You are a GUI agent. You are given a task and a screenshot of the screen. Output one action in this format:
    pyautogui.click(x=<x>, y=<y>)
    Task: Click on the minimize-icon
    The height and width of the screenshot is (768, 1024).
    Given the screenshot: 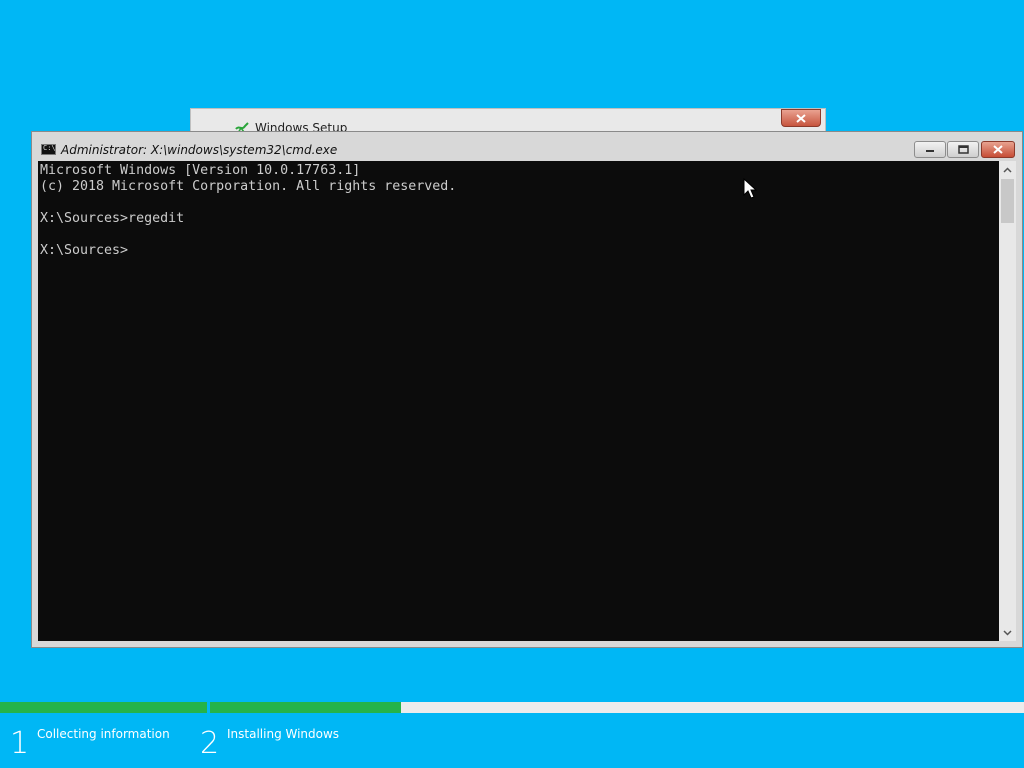 What is the action you would take?
    pyautogui.click(x=930, y=150)
    